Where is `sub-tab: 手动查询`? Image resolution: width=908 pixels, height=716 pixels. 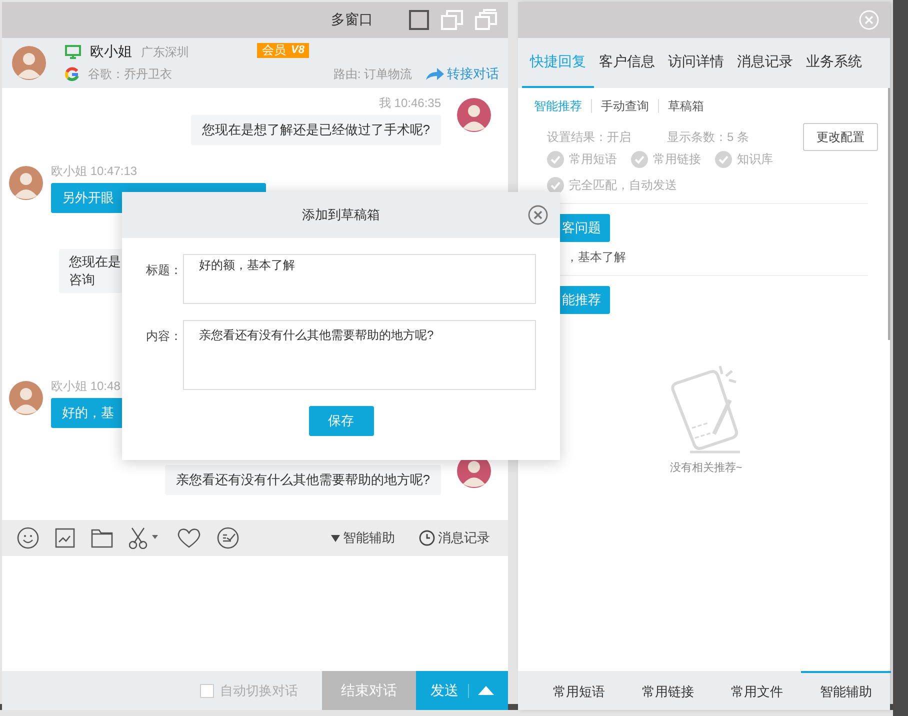
sub-tab: 手动查询 is located at coordinates (625, 106).